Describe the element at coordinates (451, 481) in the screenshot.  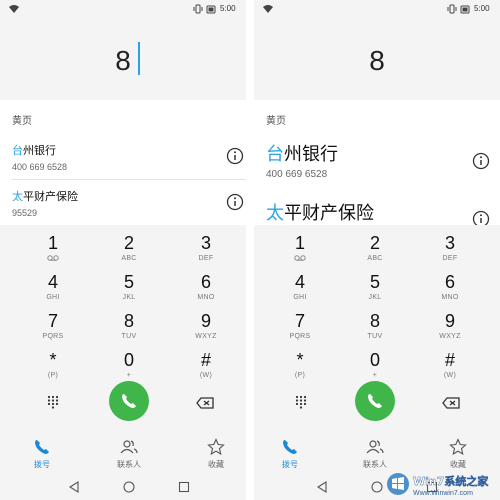
I see `watermark-brand: Win7系统之家` at that location.